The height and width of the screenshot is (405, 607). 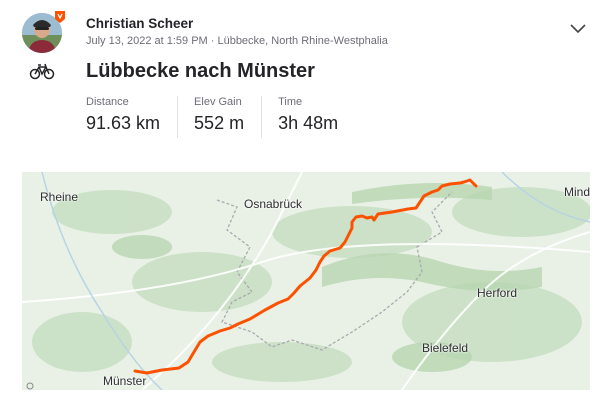 I want to click on stat-elev-gain: Elev Gain 552 m, so click(x=228, y=117).